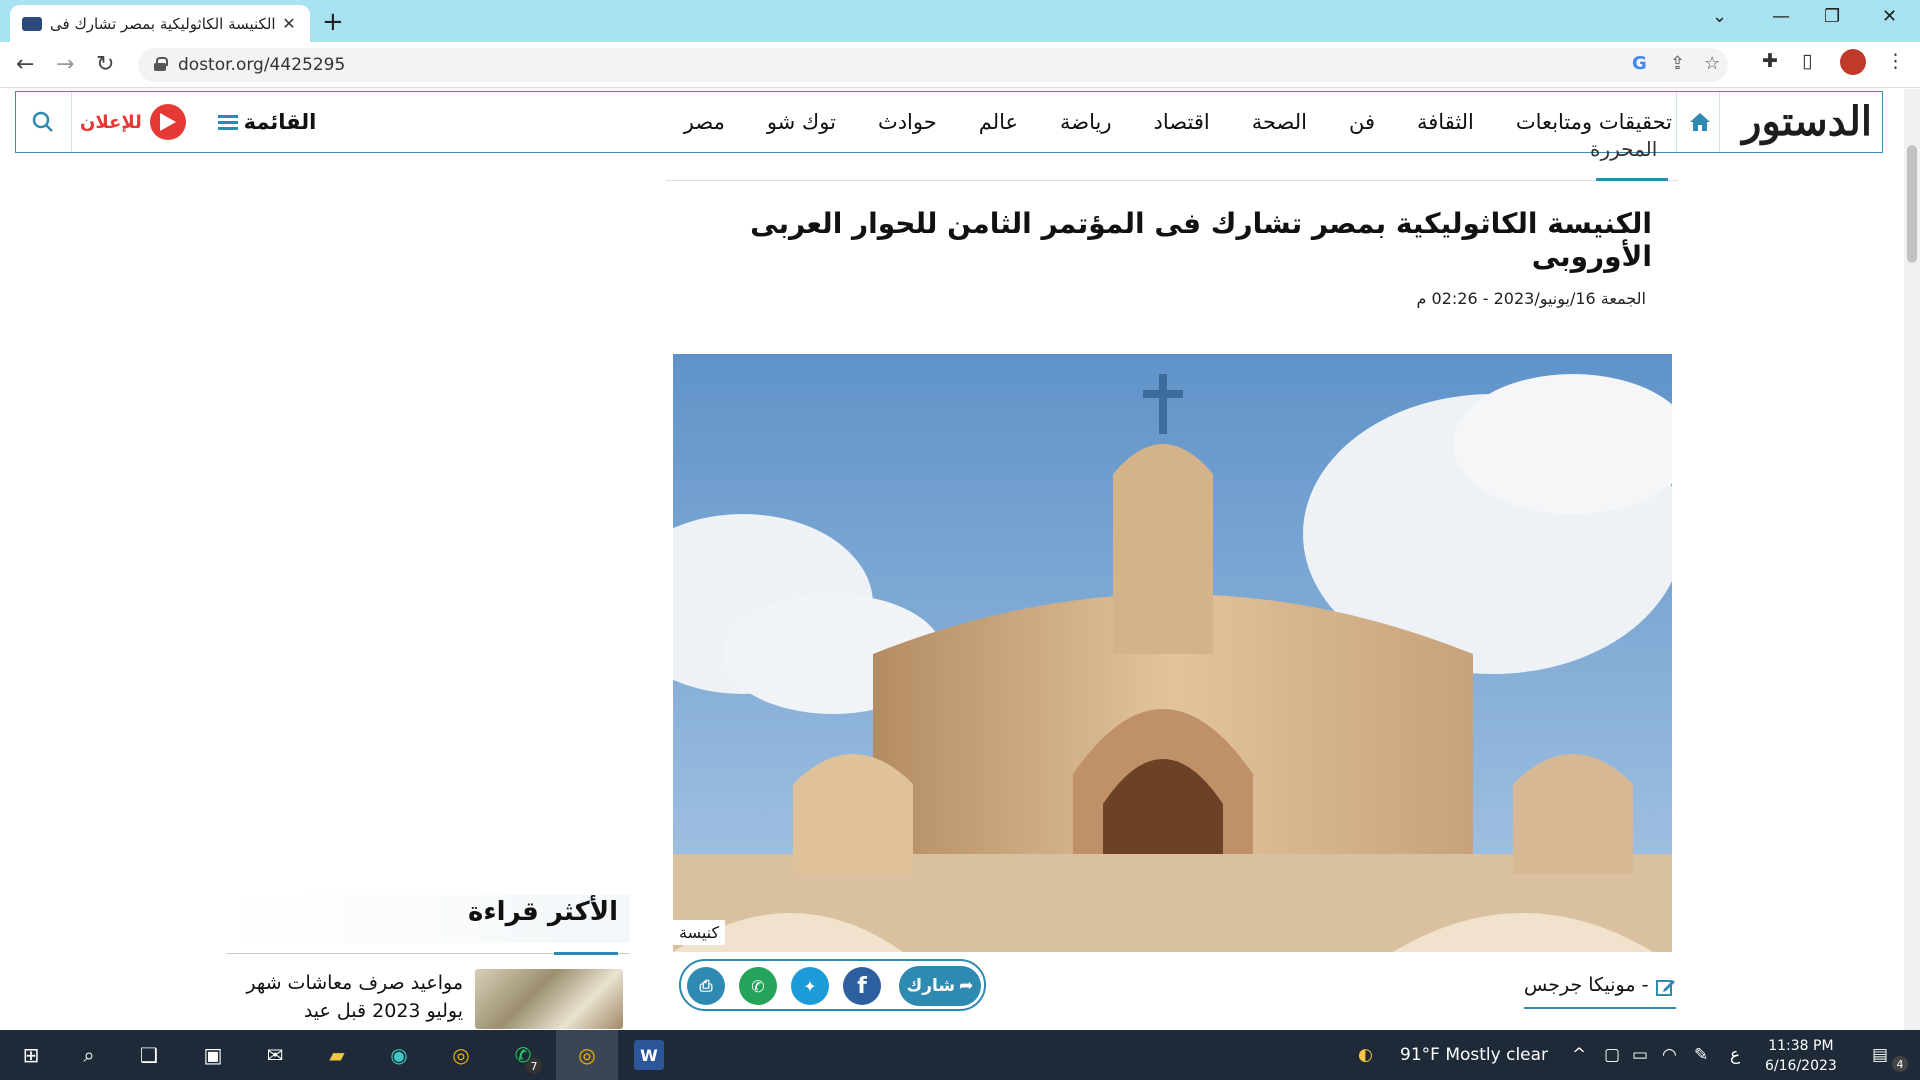 This screenshot has width=1920, height=1080. I want to click on share-bar: ⎙ ✆ ✦ f شارك ➦, so click(832, 985).